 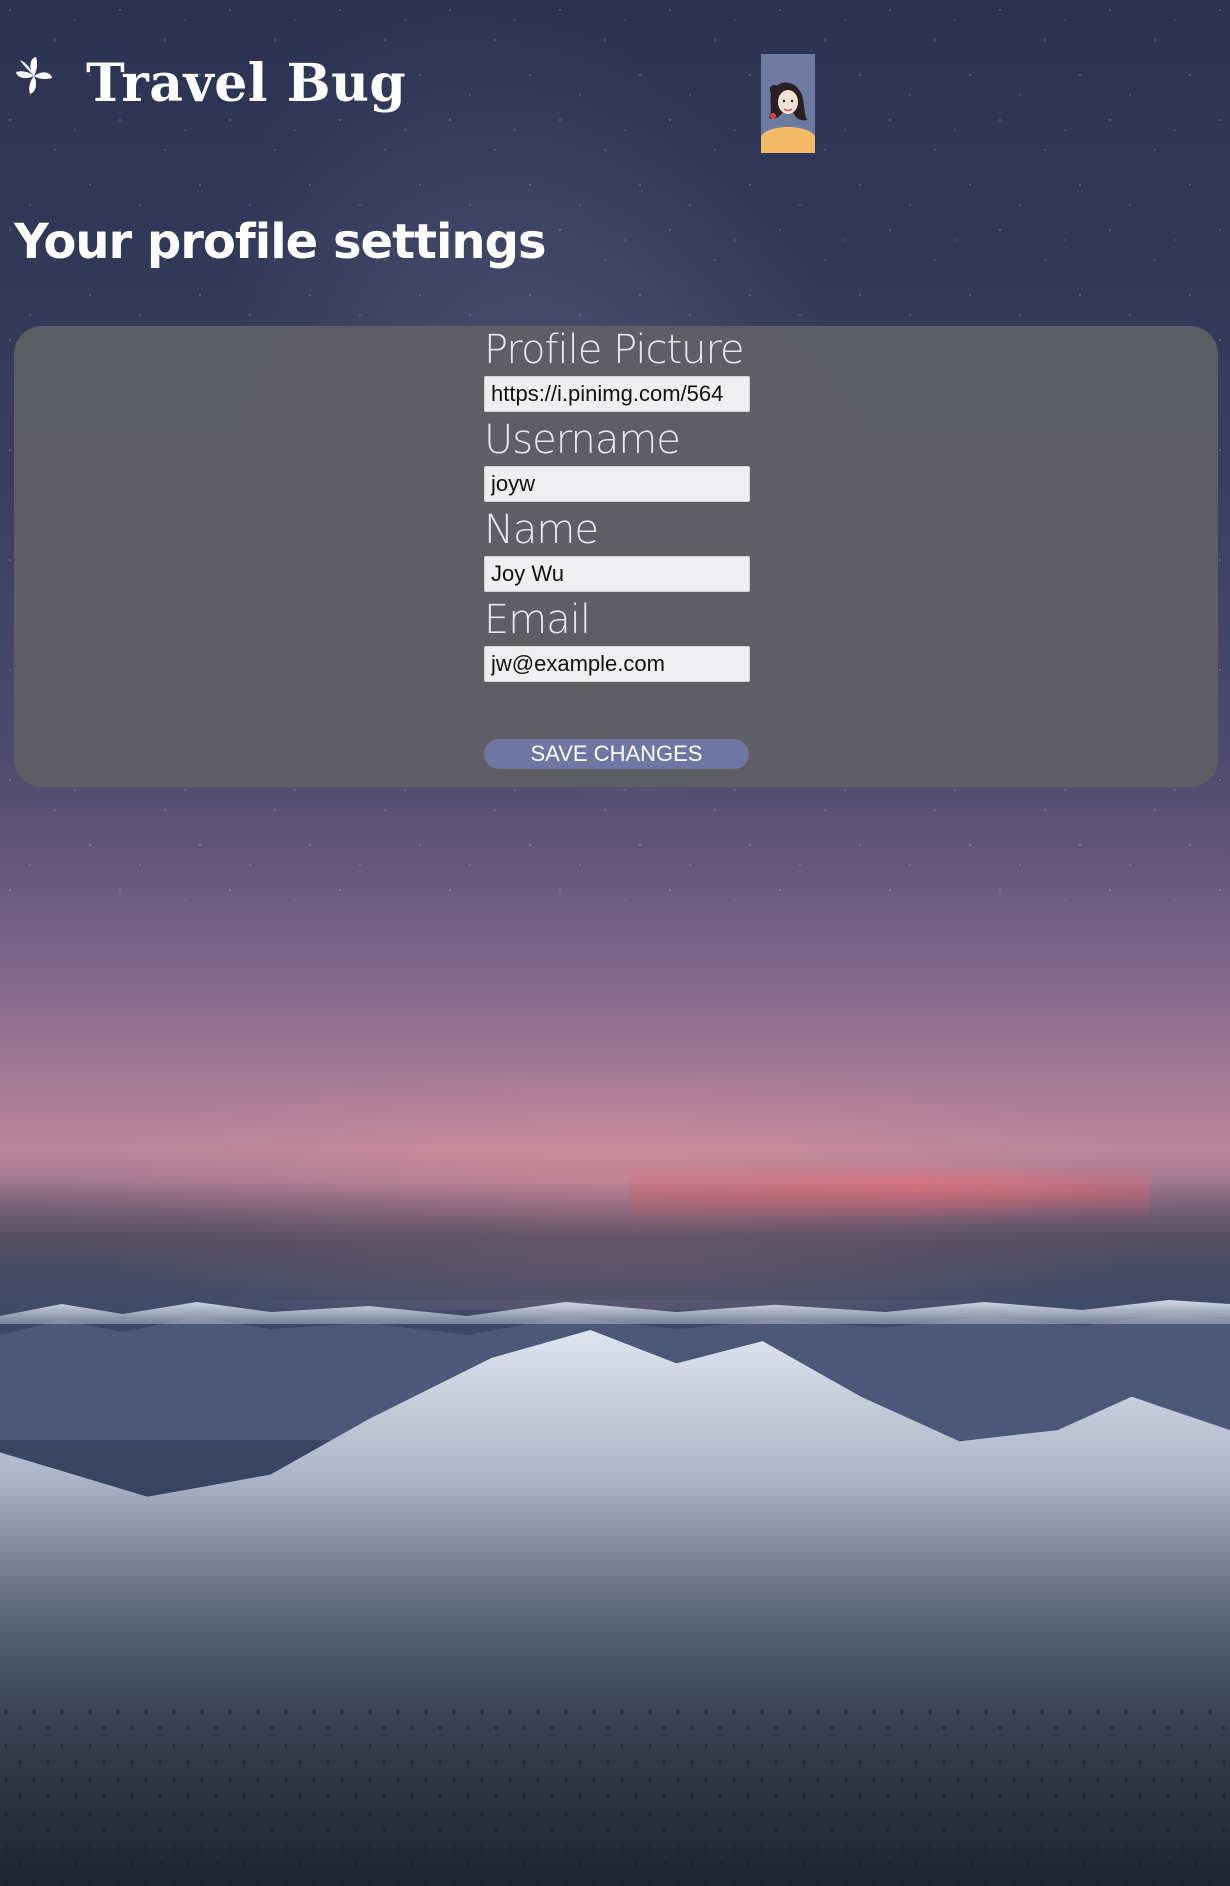 I want to click on username-input, so click(x=617, y=484).